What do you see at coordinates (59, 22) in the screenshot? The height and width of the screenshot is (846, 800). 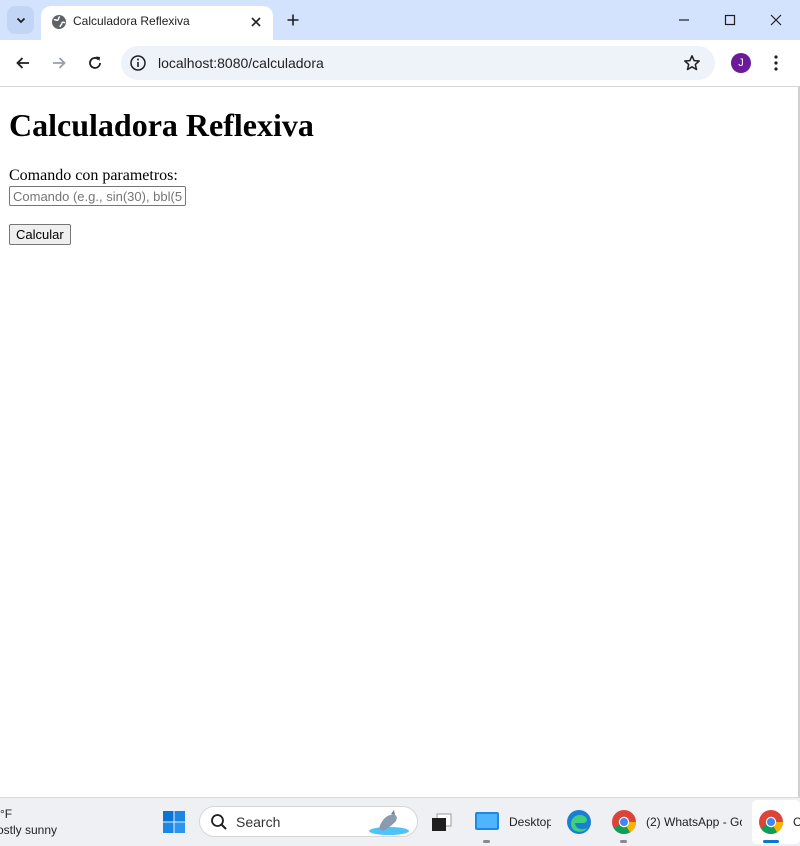 I see `globe-icon` at bounding box center [59, 22].